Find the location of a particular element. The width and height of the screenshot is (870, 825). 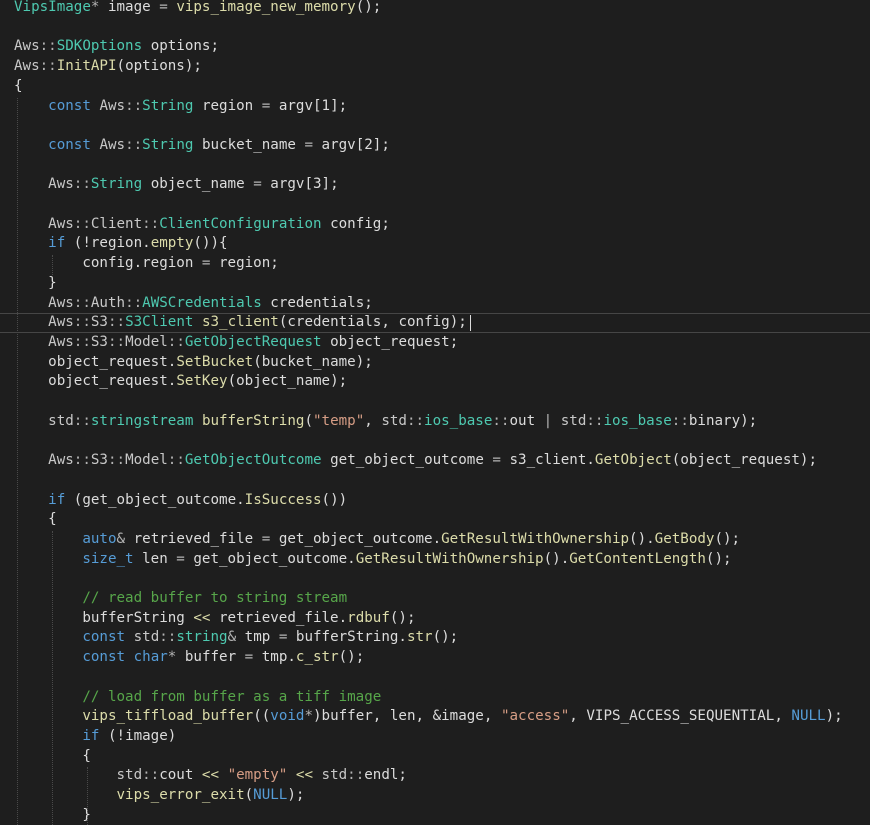

code-token: ; is located at coordinates (385, 223).